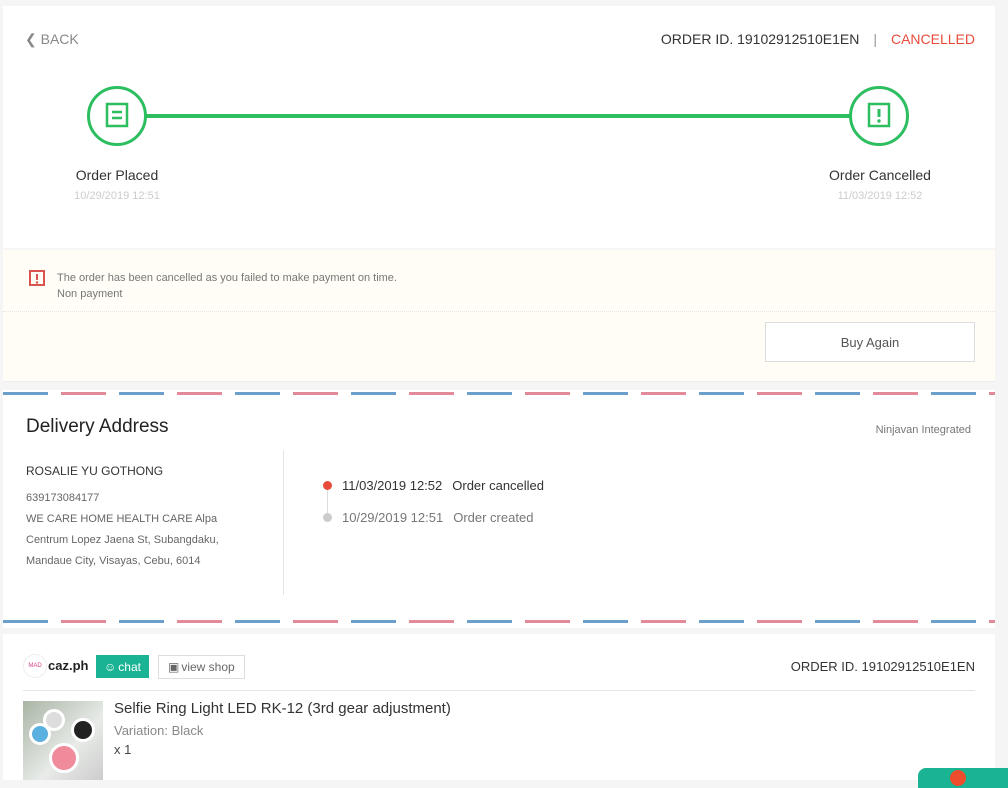 The image size is (1008, 788). I want to click on event-text: Order created, so click(493, 517).